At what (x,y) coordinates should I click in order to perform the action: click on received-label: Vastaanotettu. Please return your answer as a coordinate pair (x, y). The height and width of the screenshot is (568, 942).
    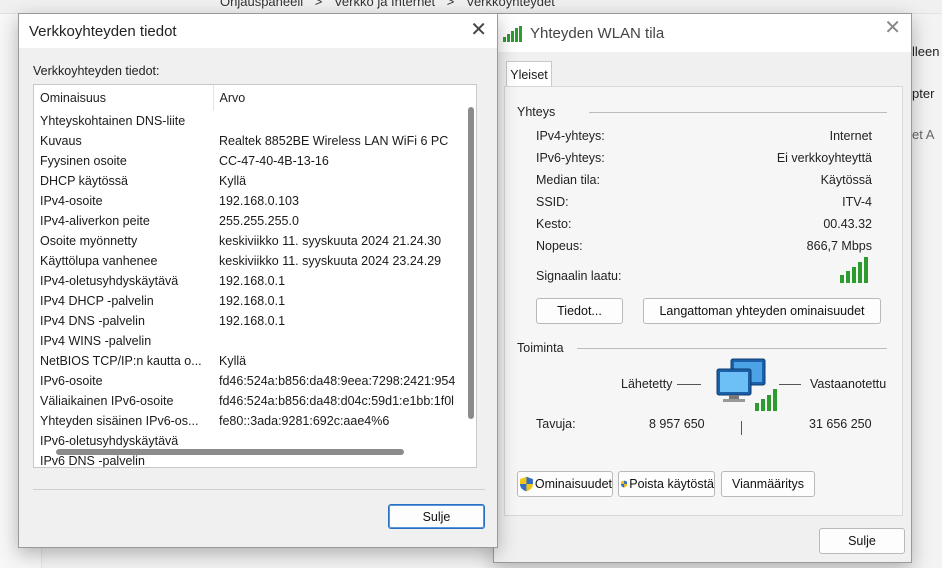
    Looking at the image, I should click on (848, 384).